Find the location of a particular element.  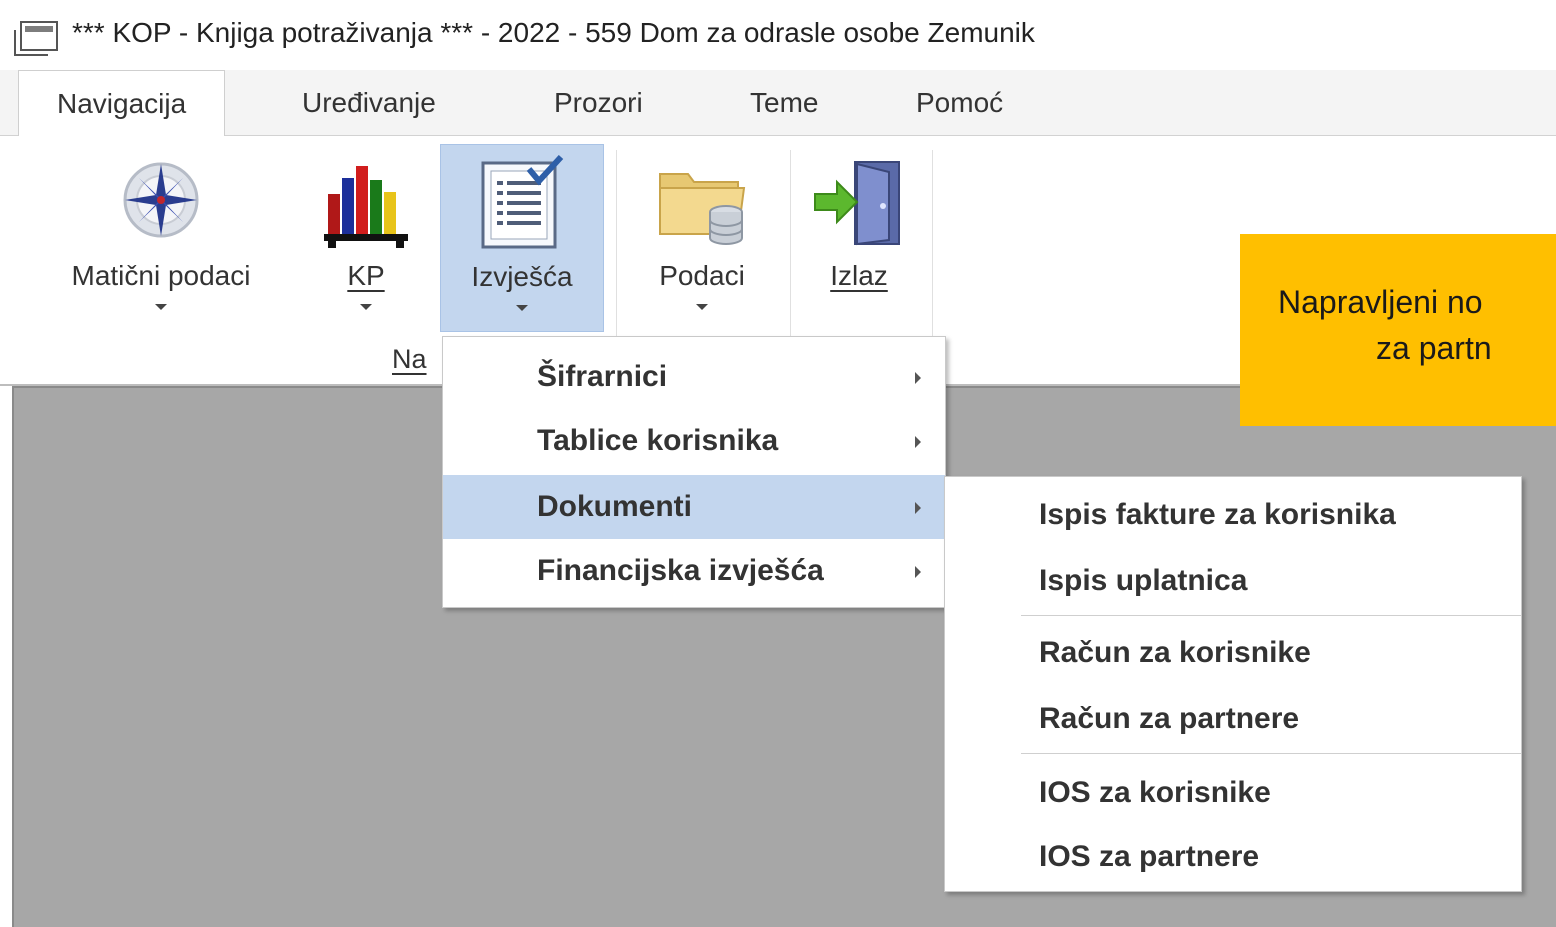

menu-item-racun-za-partnere: Račun za partnere is located at coordinates (1233, 719).